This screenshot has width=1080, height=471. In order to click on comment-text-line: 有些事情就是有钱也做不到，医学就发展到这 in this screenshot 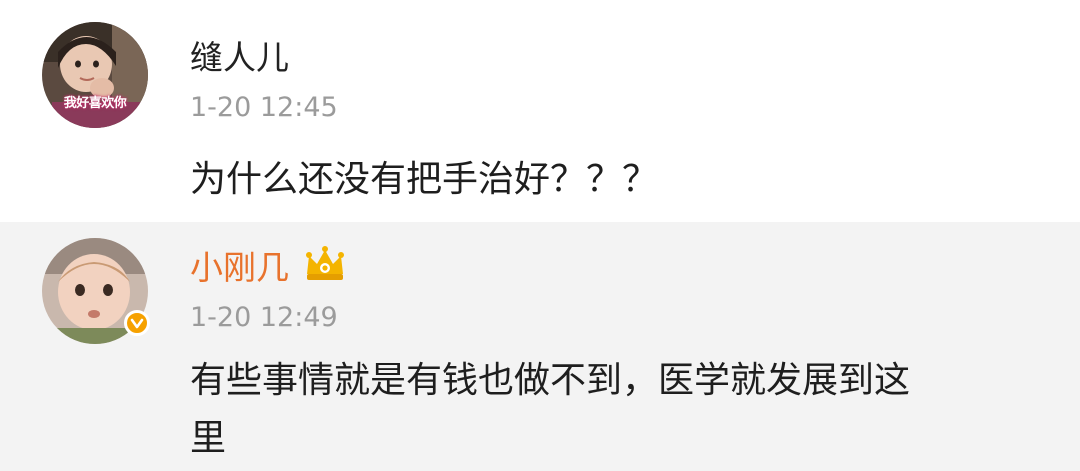, I will do `click(550, 380)`.